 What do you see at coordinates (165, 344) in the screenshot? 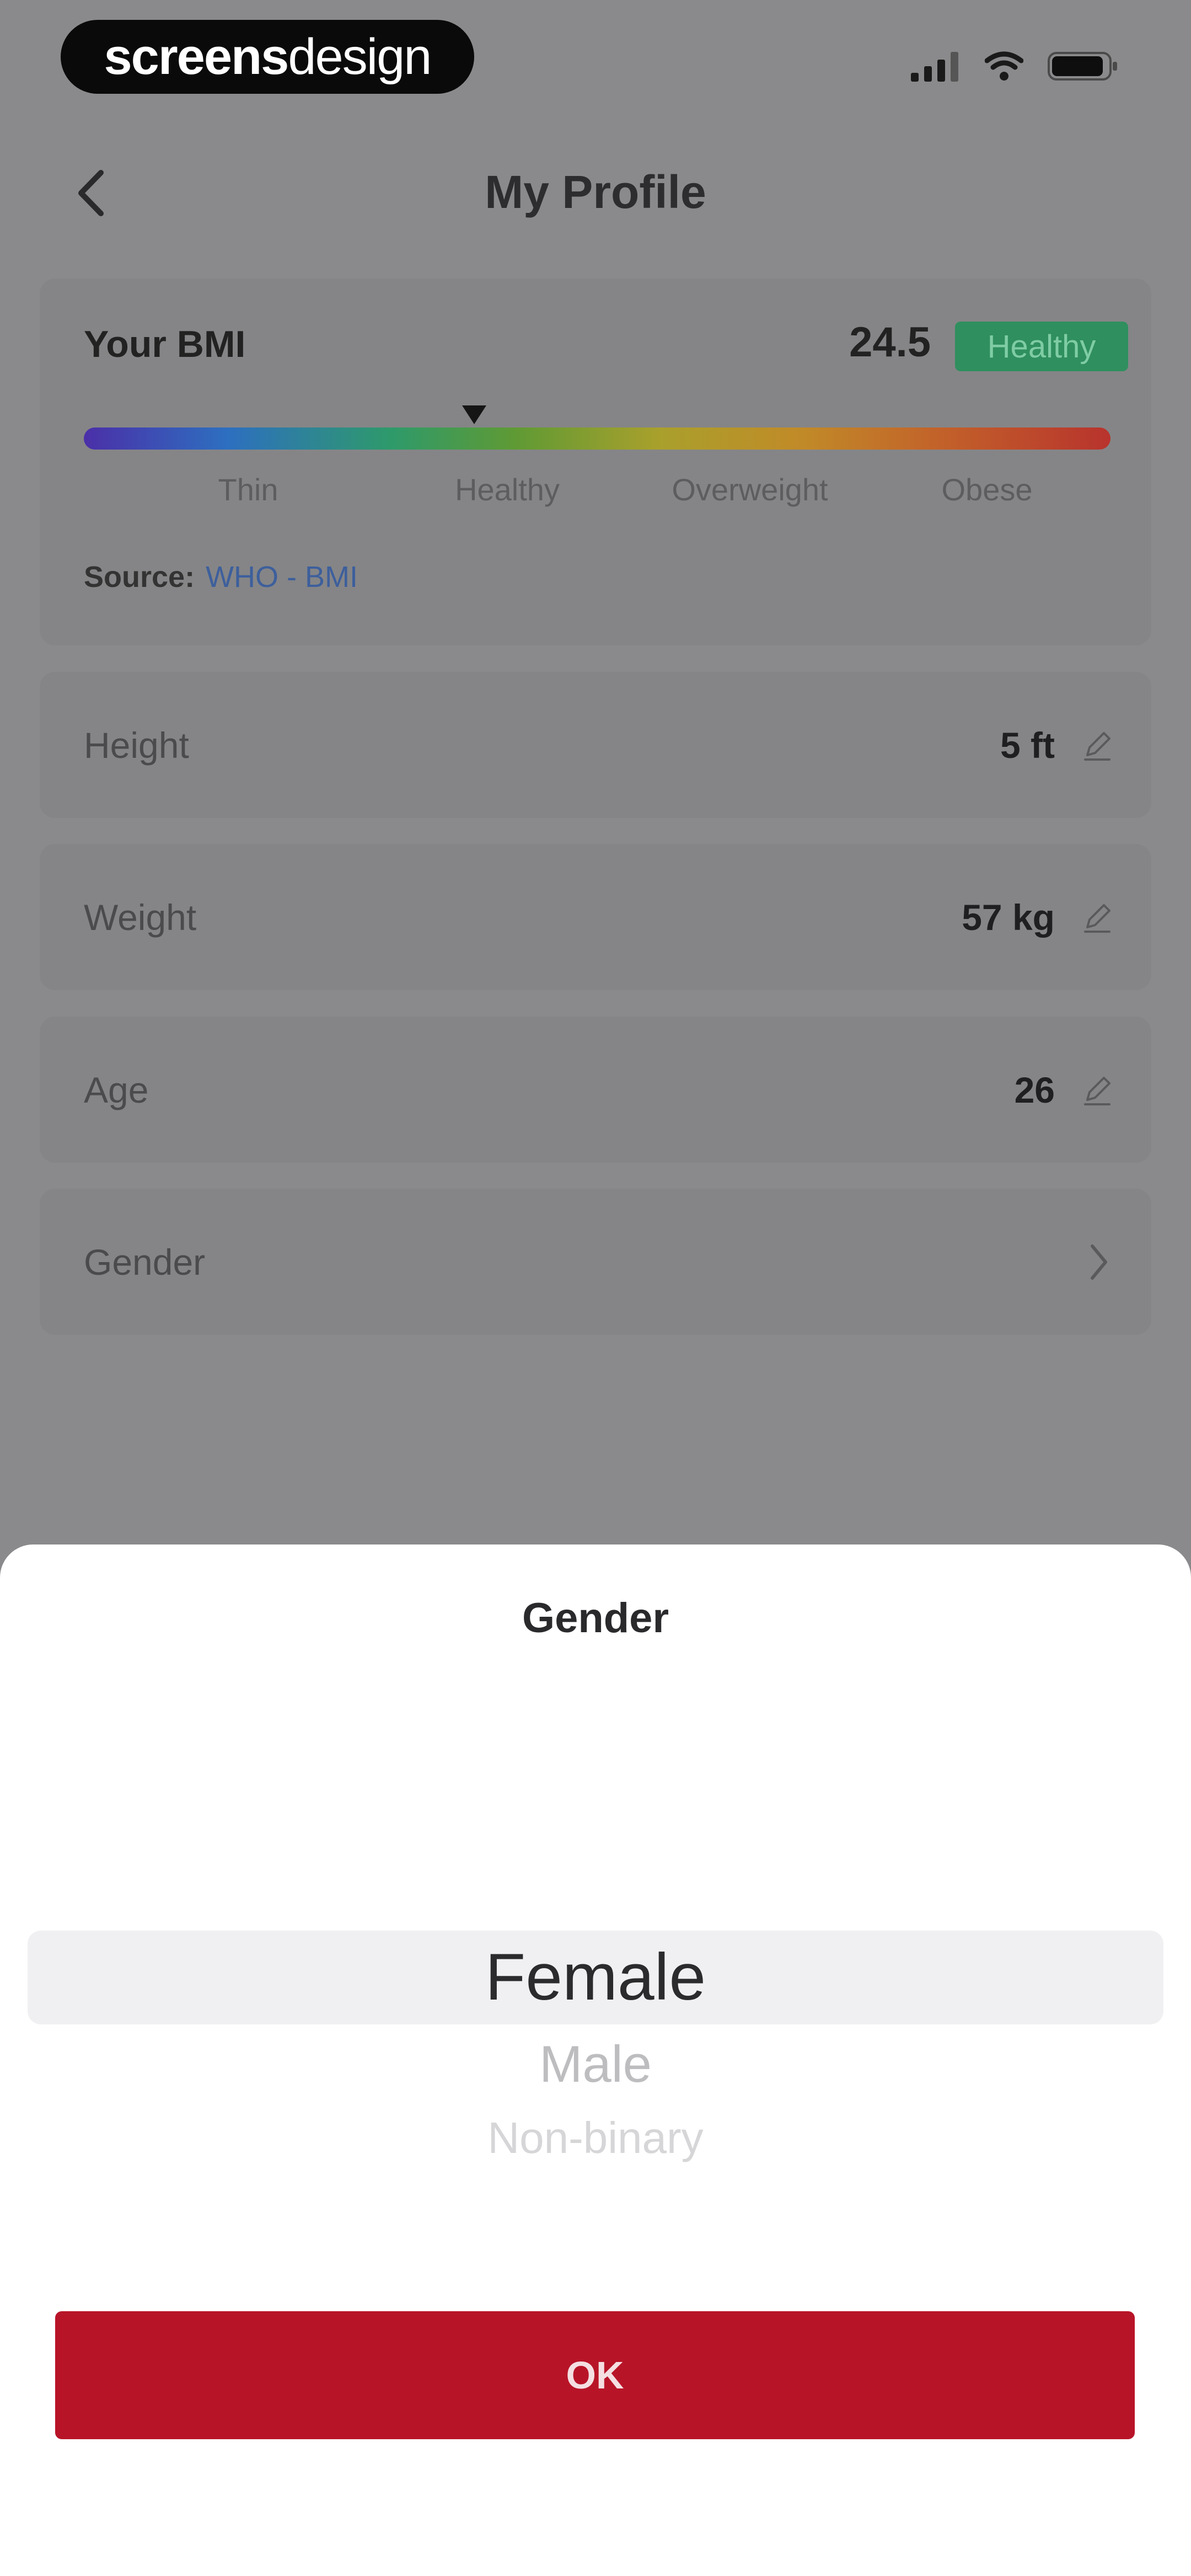
I see `bmi-label: Your BMI` at bounding box center [165, 344].